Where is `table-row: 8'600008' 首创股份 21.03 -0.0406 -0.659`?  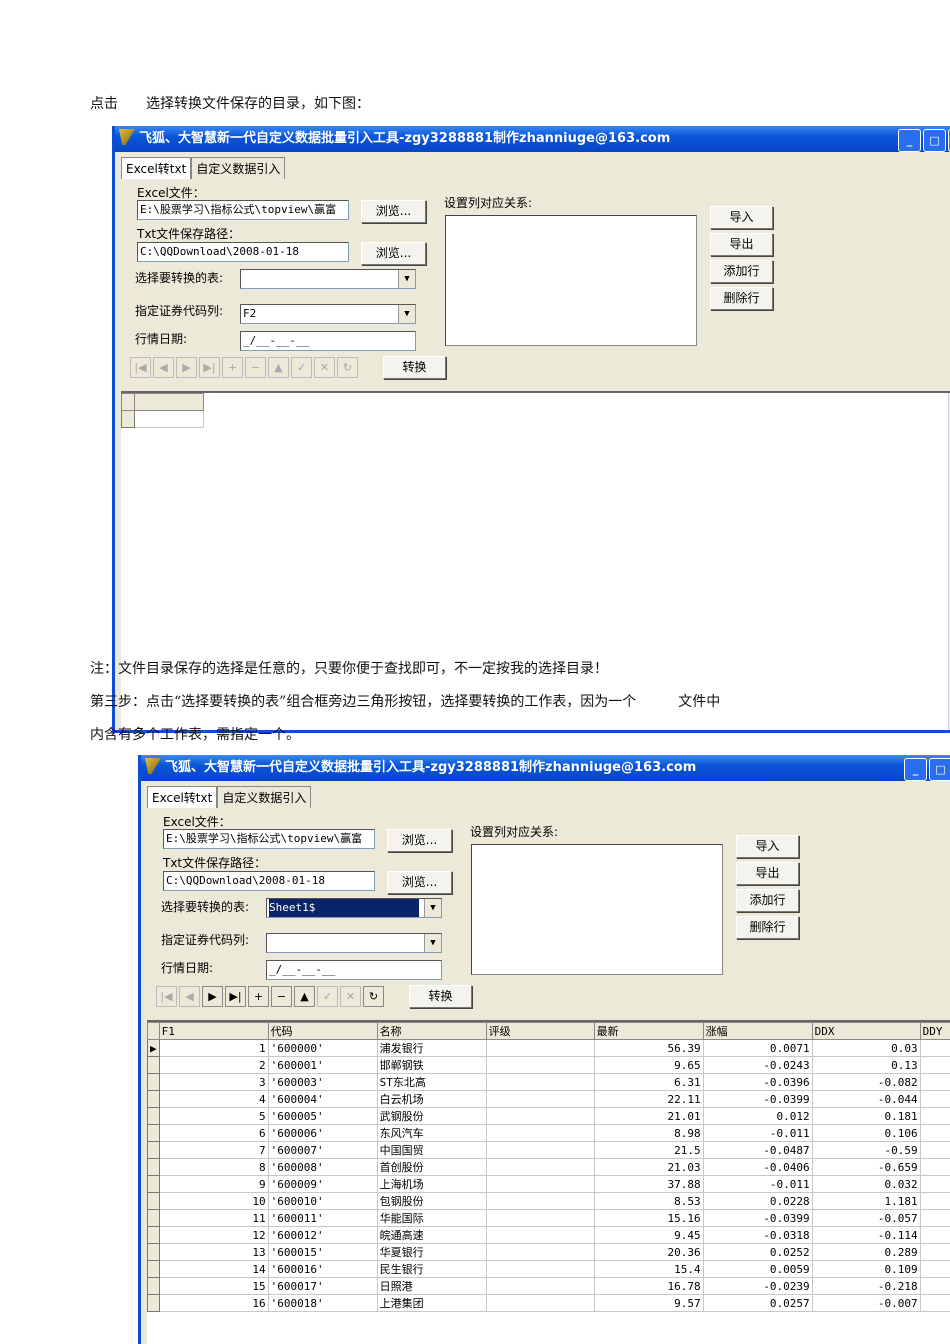 table-row: 8'600008' 首创股份 21.03 -0.0406 -0.659 is located at coordinates (548, 1167).